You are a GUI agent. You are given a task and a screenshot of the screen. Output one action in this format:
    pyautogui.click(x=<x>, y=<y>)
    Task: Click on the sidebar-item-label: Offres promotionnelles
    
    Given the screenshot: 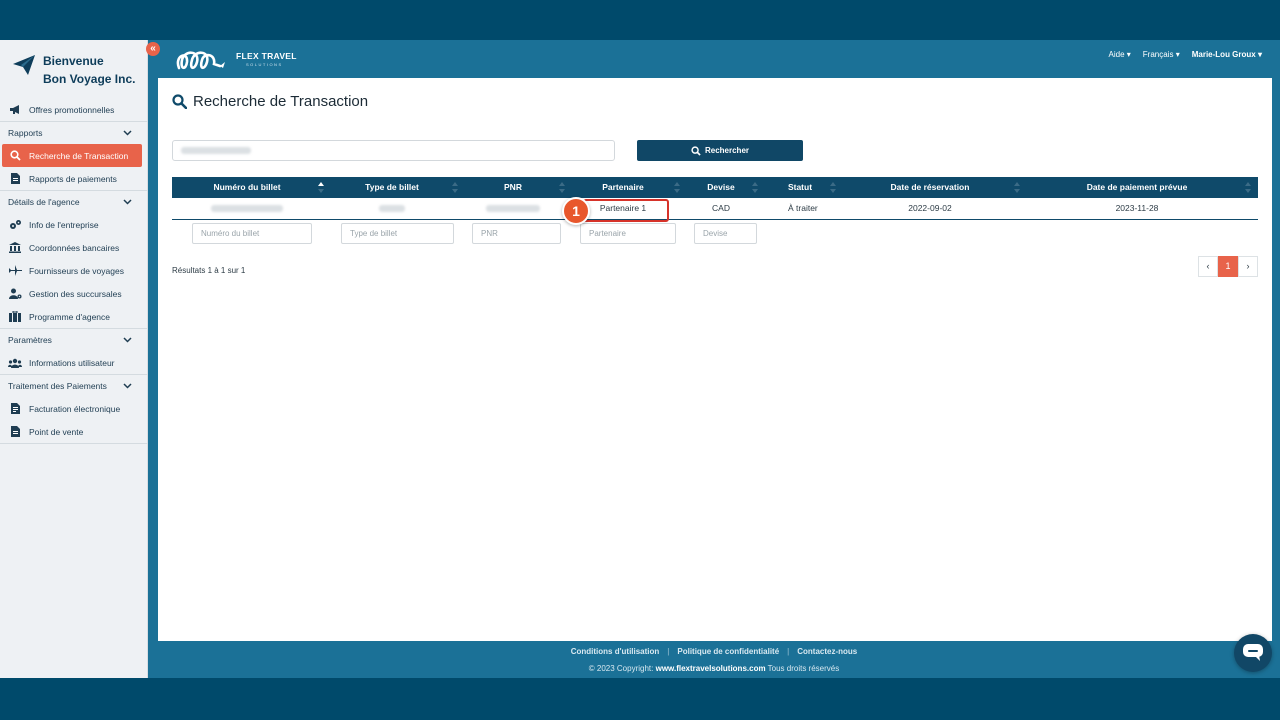 What is the action you would take?
    pyautogui.click(x=72, y=109)
    